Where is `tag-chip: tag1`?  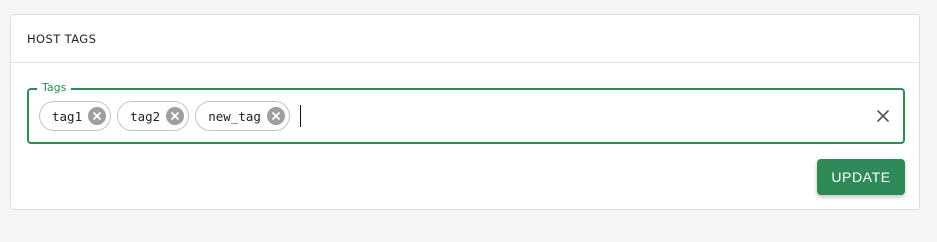 tag-chip: tag1 is located at coordinates (75, 116).